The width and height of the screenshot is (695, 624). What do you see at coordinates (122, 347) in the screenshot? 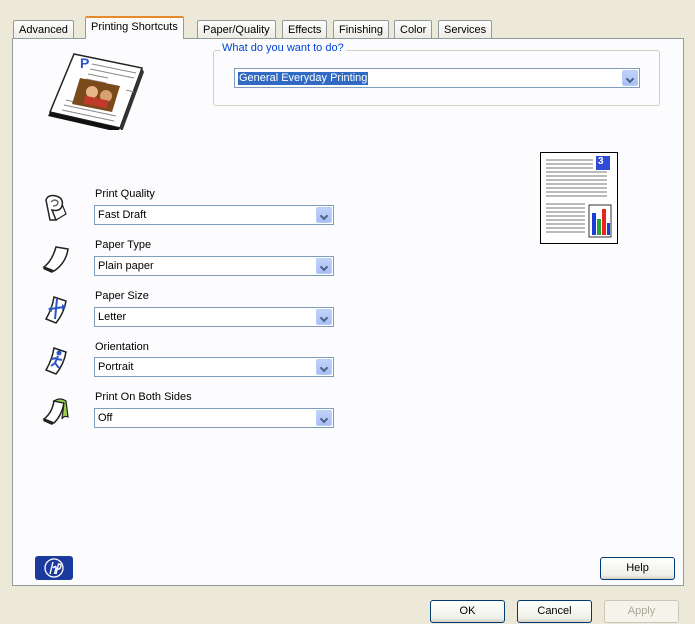
I see `orientation-label: Orientation` at bounding box center [122, 347].